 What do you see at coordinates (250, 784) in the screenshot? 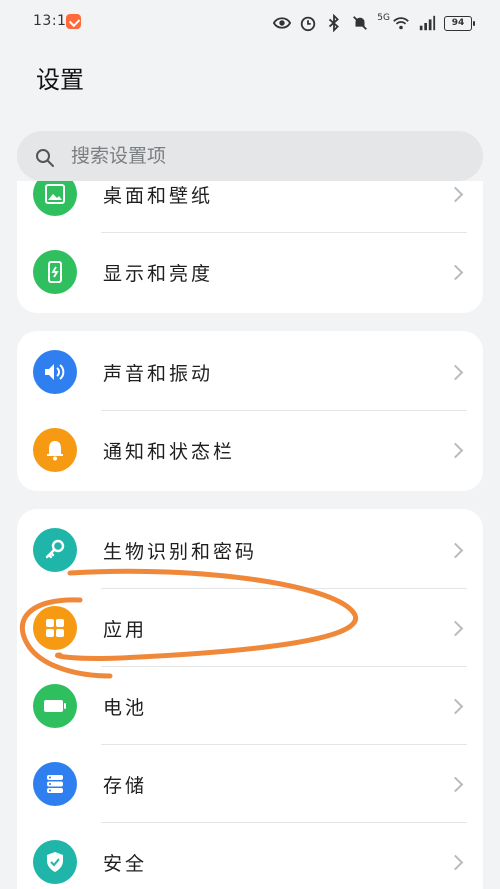
I see `settings-item-storage: 存储` at bounding box center [250, 784].